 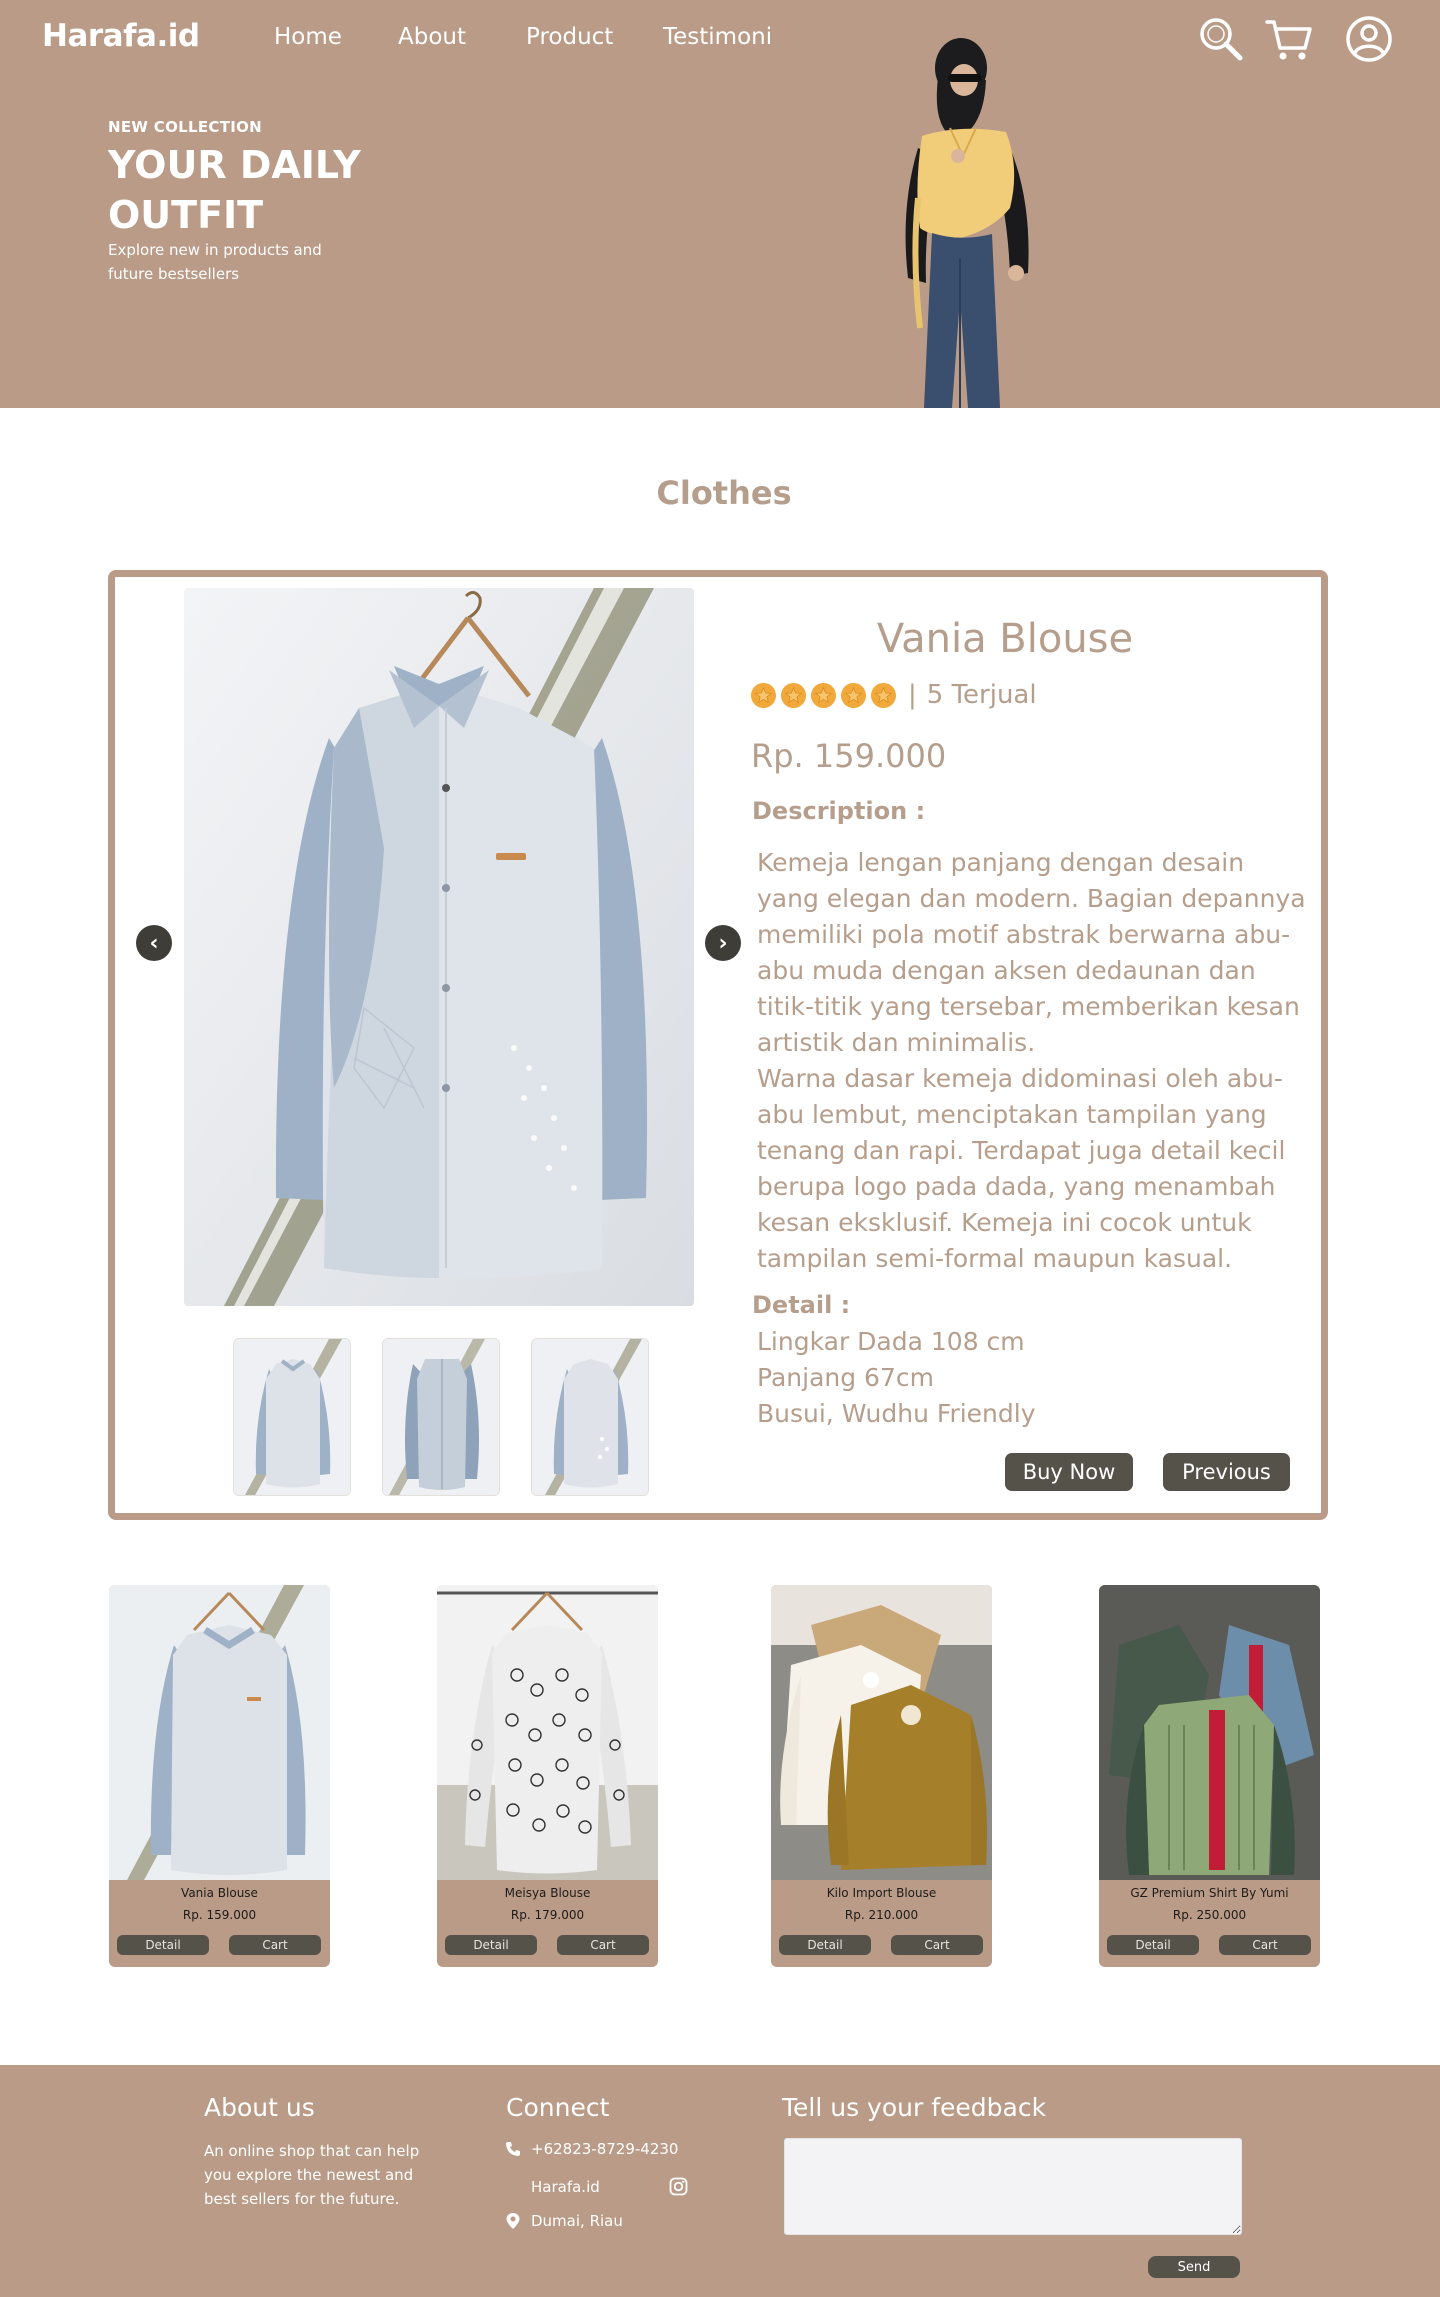 I want to click on phone-icon, so click(x=513, y=2149).